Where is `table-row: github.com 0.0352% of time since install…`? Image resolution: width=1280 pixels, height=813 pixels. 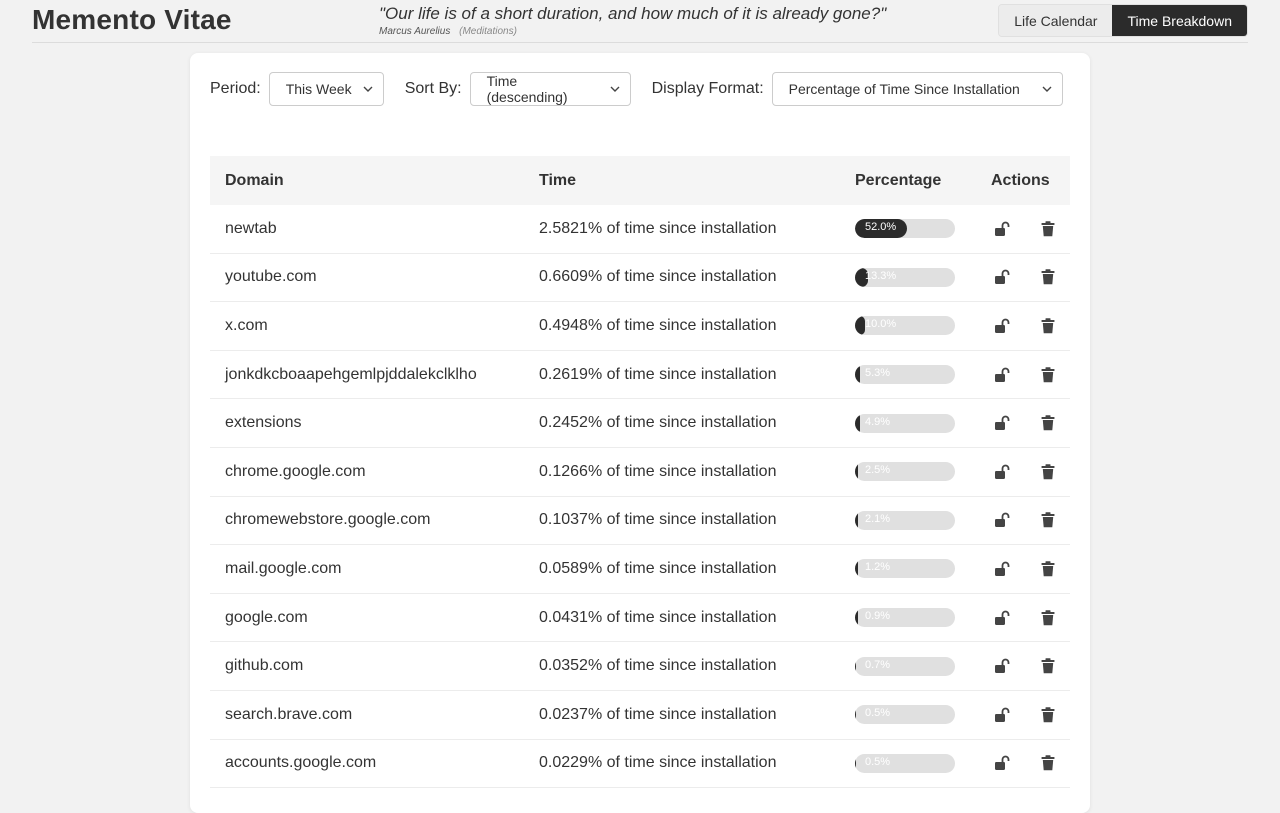
table-row: github.com 0.0352% of time since install… is located at coordinates (640, 666).